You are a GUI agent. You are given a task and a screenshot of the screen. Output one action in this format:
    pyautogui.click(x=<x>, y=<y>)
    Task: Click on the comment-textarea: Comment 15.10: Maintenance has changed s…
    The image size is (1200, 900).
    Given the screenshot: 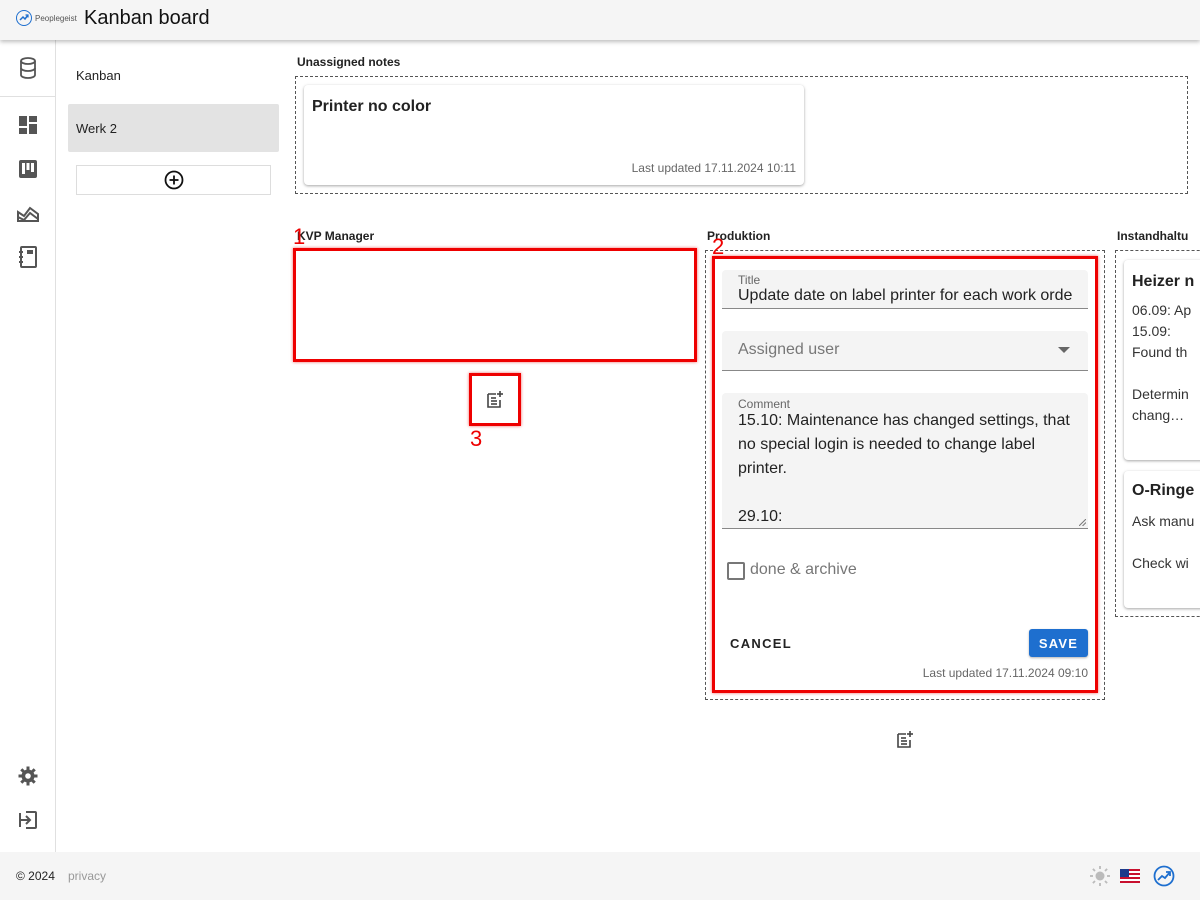 What is the action you would take?
    pyautogui.click(x=905, y=461)
    